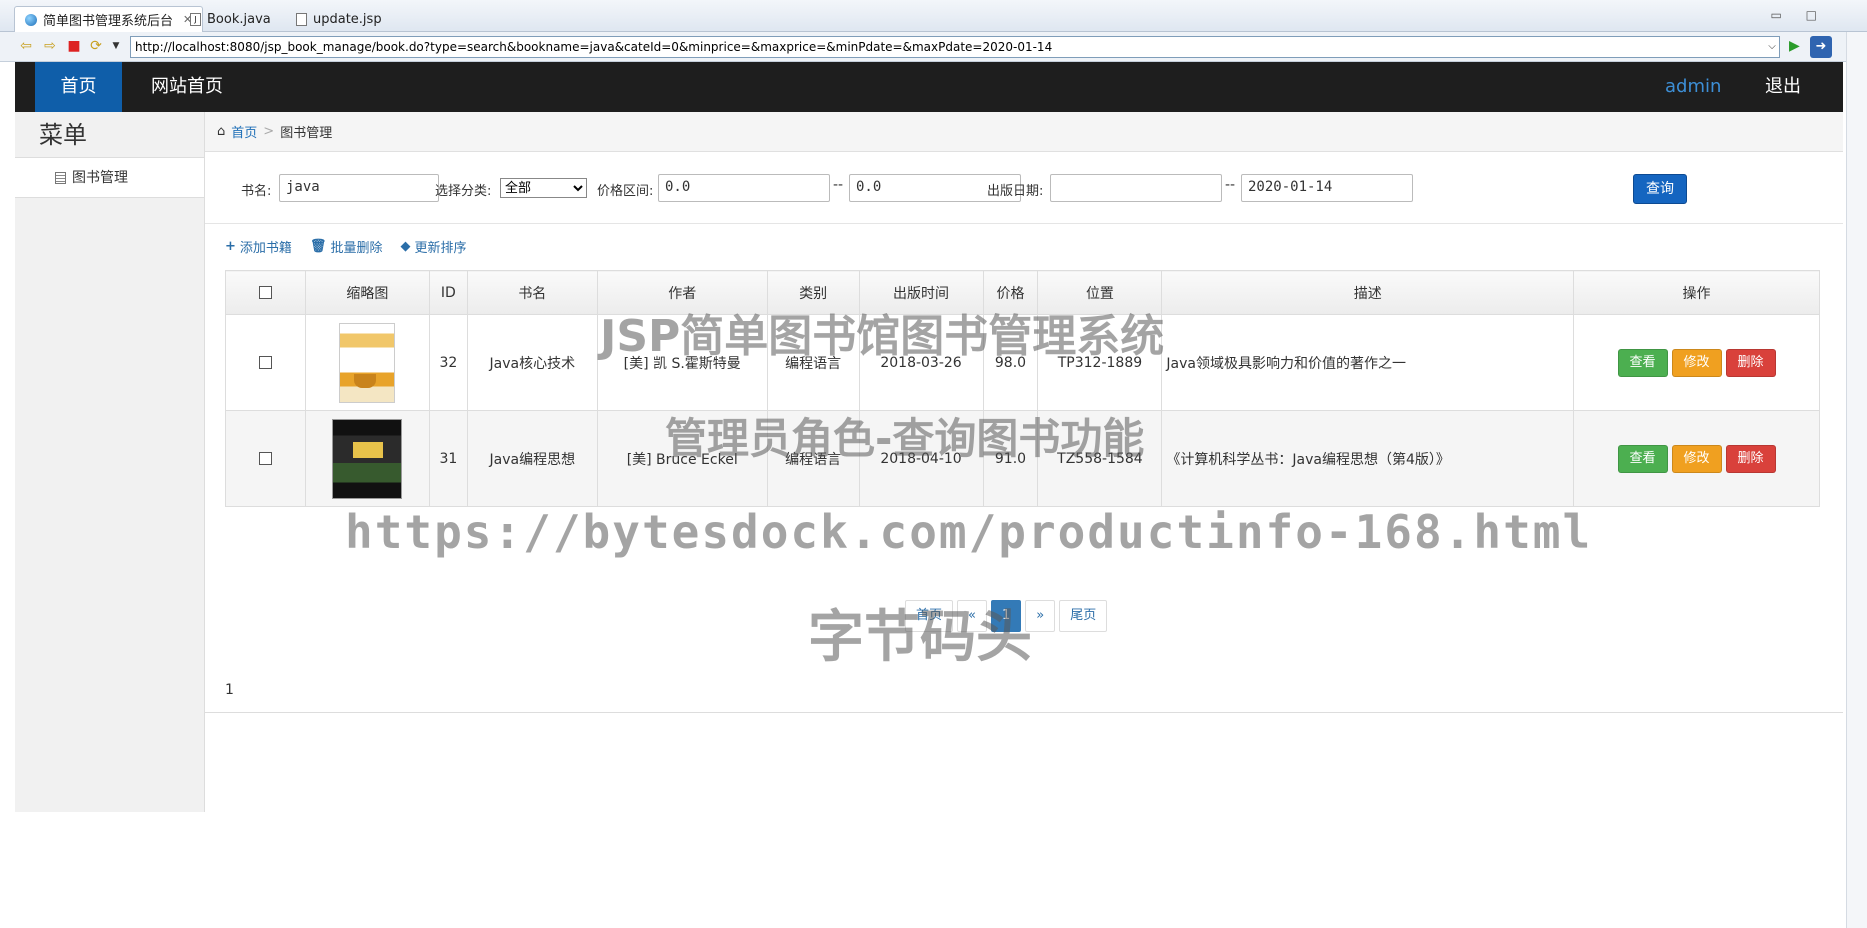  What do you see at coordinates (440, 248) in the screenshot?
I see `update-sort-label: 更新排序` at bounding box center [440, 248].